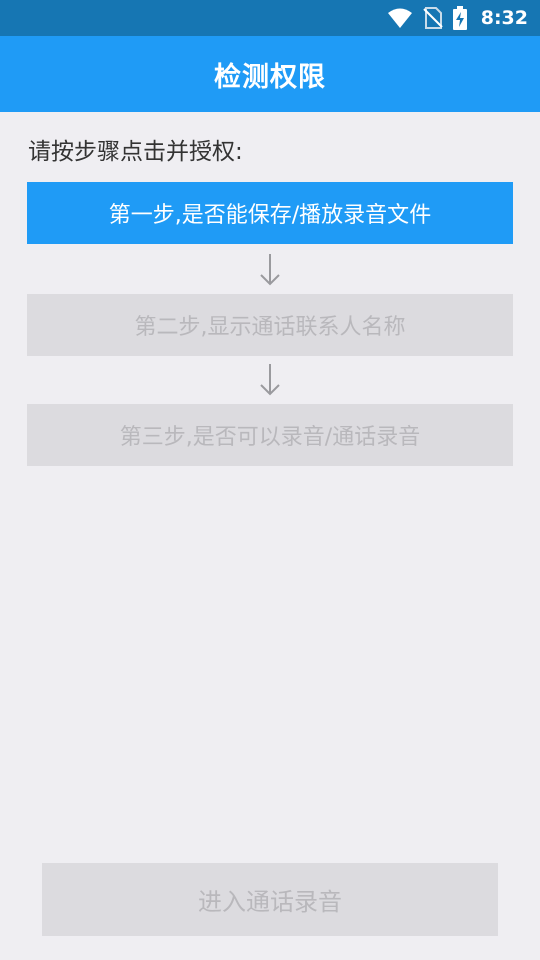  I want to click on step-2-button: 第二步,显示通话联系人名称, so click(270, 325).